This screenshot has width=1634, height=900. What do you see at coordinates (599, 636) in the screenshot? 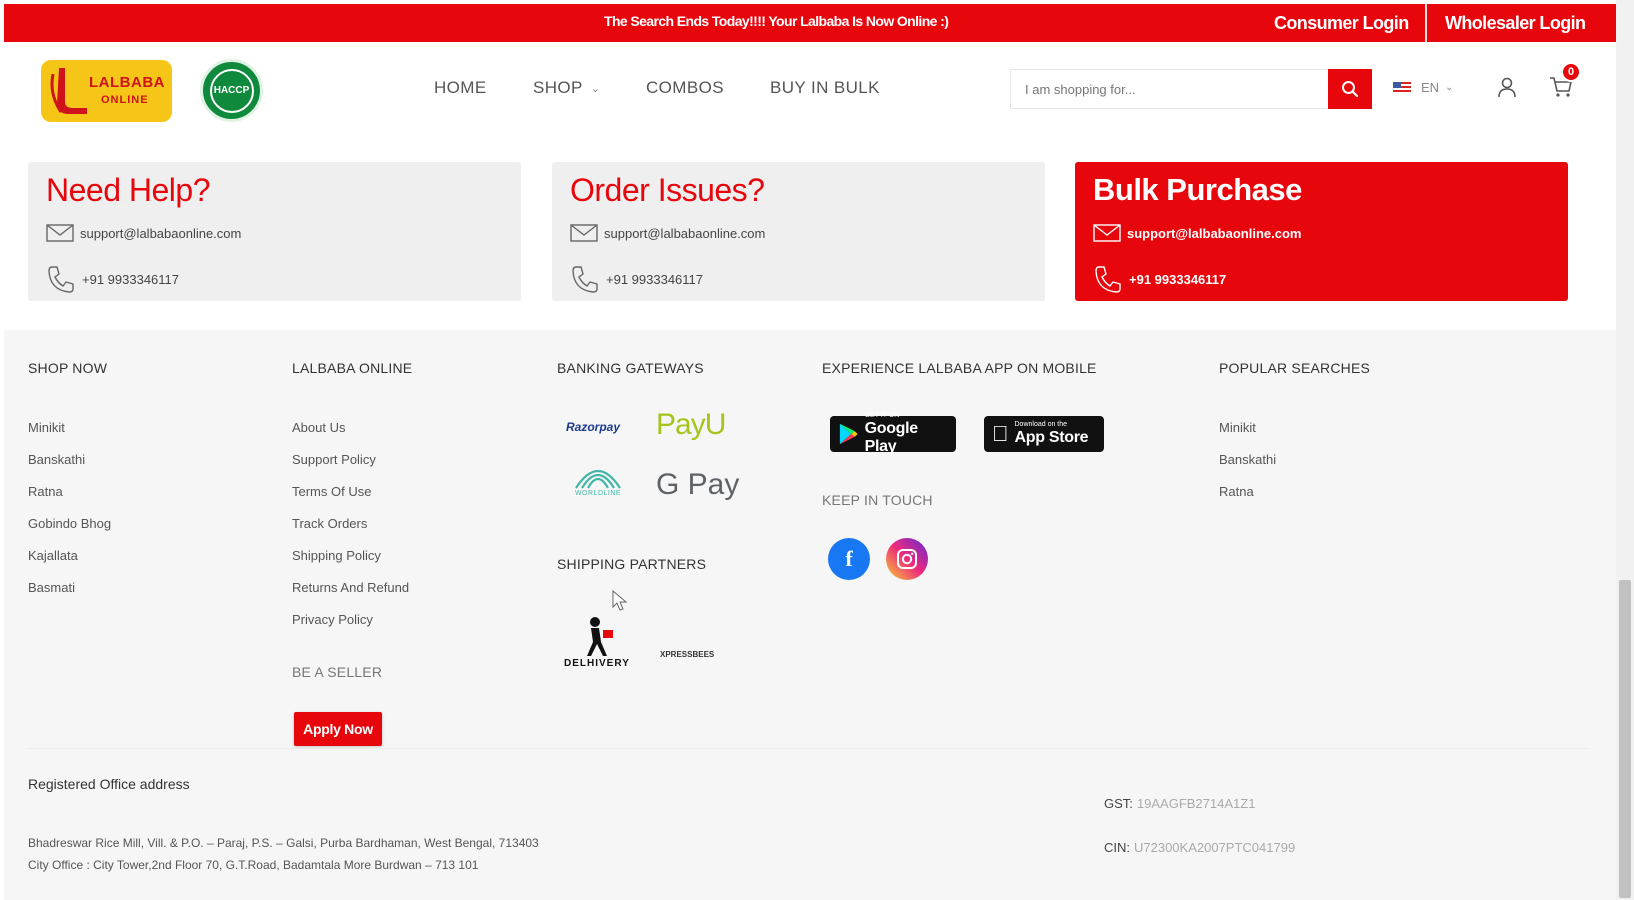
I see `delivery-man-icon` at bounding box center [599, 636].